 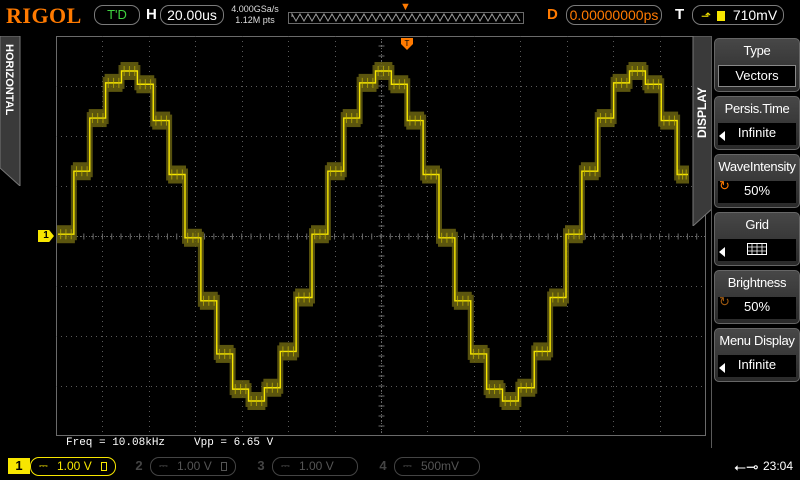 I want to click on channel1-scale: 1.00 V, so click(x=74, y=466).